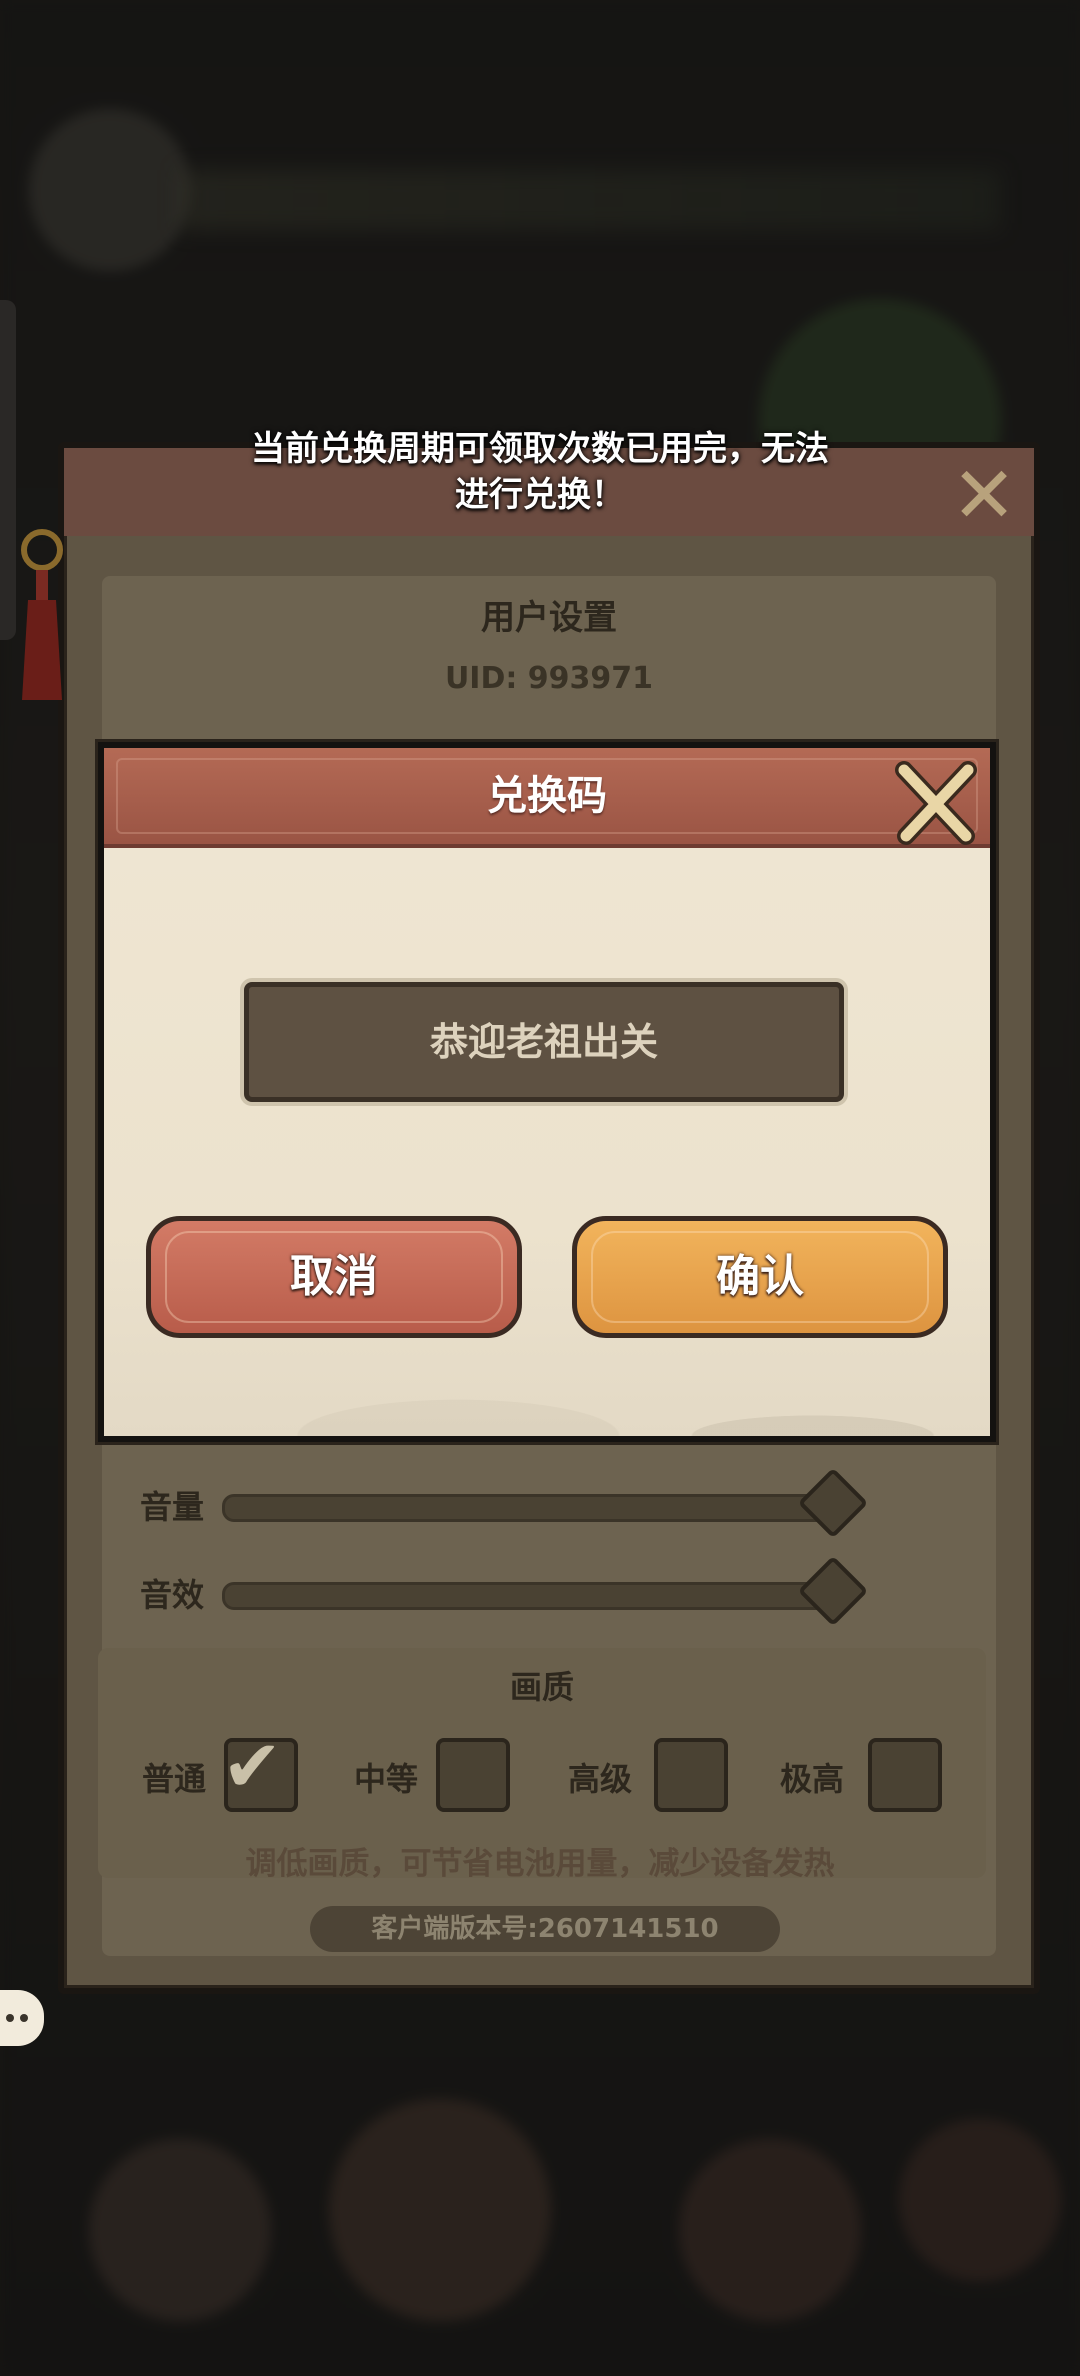  What do you see at coordinates (540, 449) in the screenshot?
I see `toast-line-1: 当前兑换周期可领取次数已用完，无法` at bounding box center [540, 449].